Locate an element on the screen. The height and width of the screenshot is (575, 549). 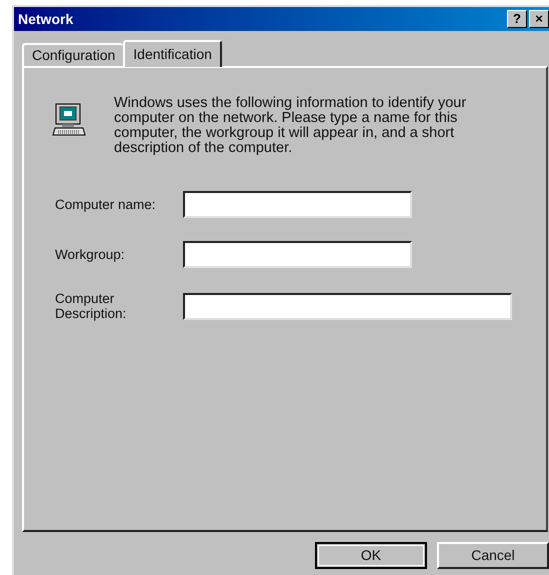
ok-button: OK is located at coordinates (371, 555).